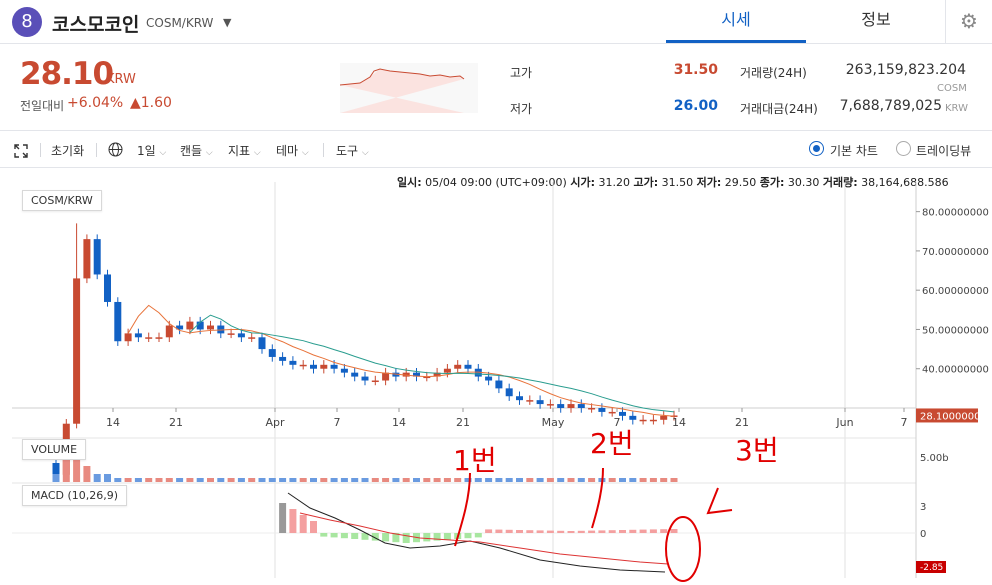 Image resolution: width=992 pixels, height=585 pixels. I want to click on volume-panel-label: VOLUME, so click(54, 449).